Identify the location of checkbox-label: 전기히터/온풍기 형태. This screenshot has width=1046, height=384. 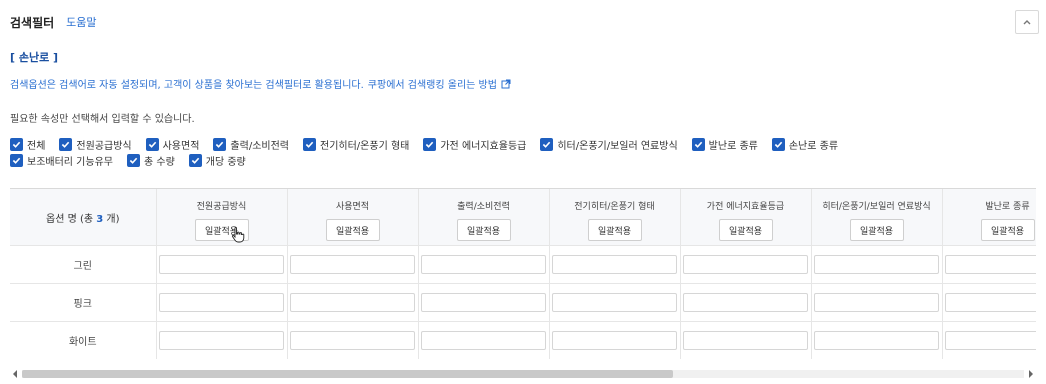
(365, 146).